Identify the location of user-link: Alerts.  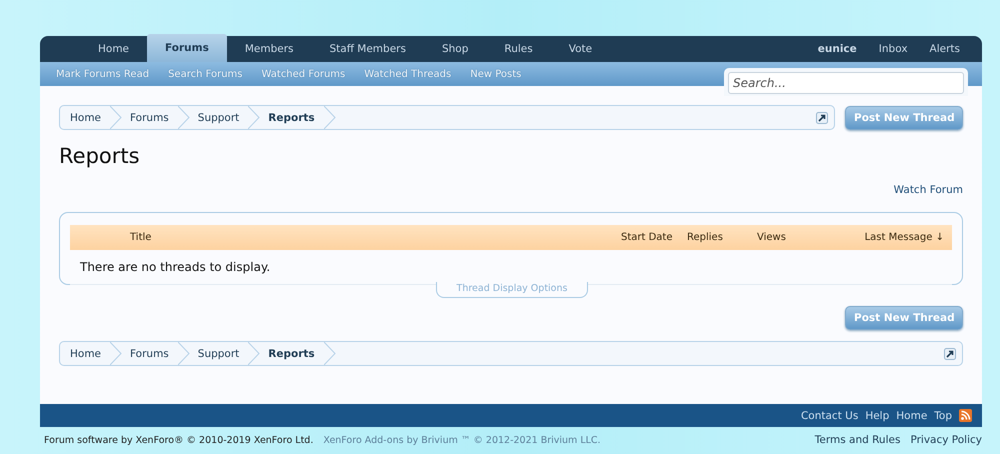
(934, 49).